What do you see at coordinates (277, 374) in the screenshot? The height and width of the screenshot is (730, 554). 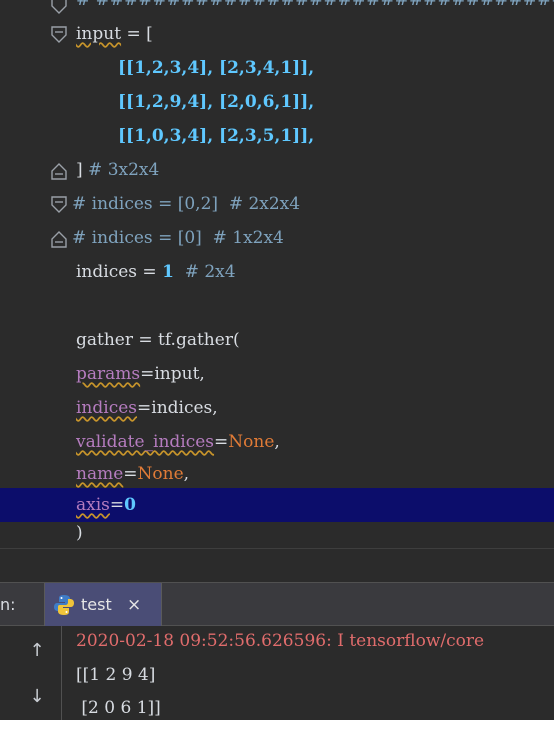 I see `code-line: params=input,` at bounding box center [277, 374].